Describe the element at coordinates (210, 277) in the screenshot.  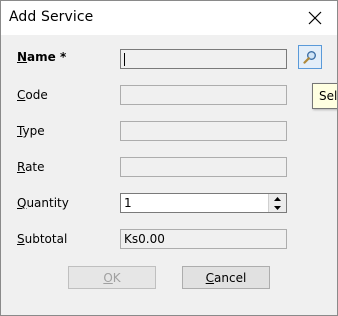
I see `cancel-button-mnemonic: C` at that location.